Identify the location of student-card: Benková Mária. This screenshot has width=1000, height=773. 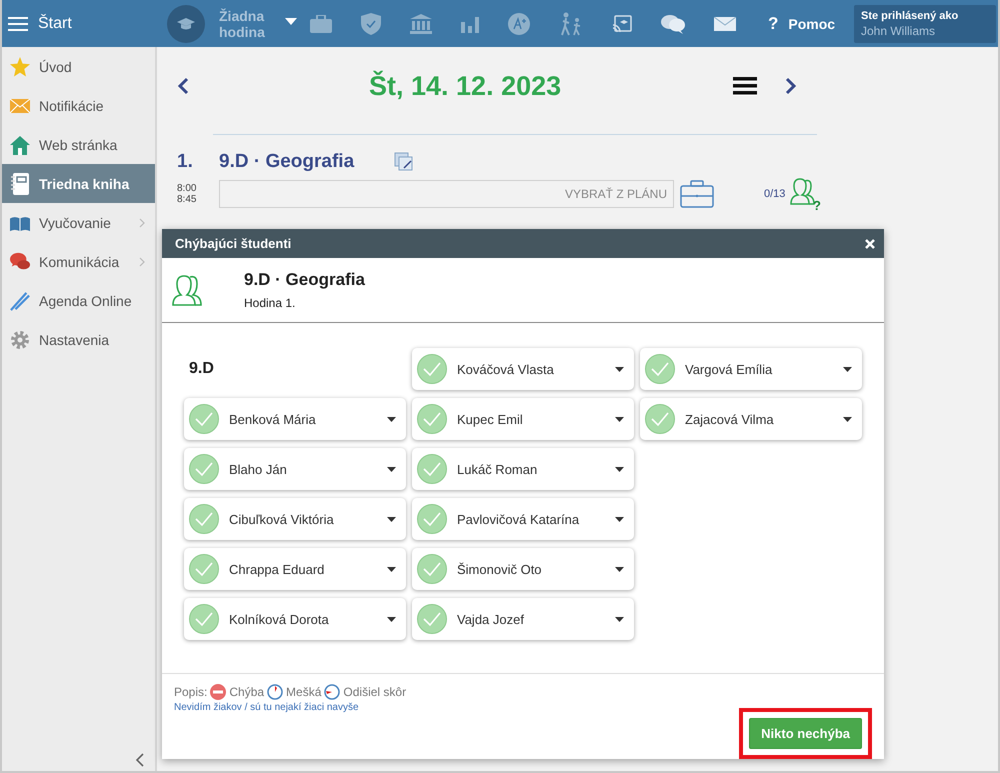
(295, 419).